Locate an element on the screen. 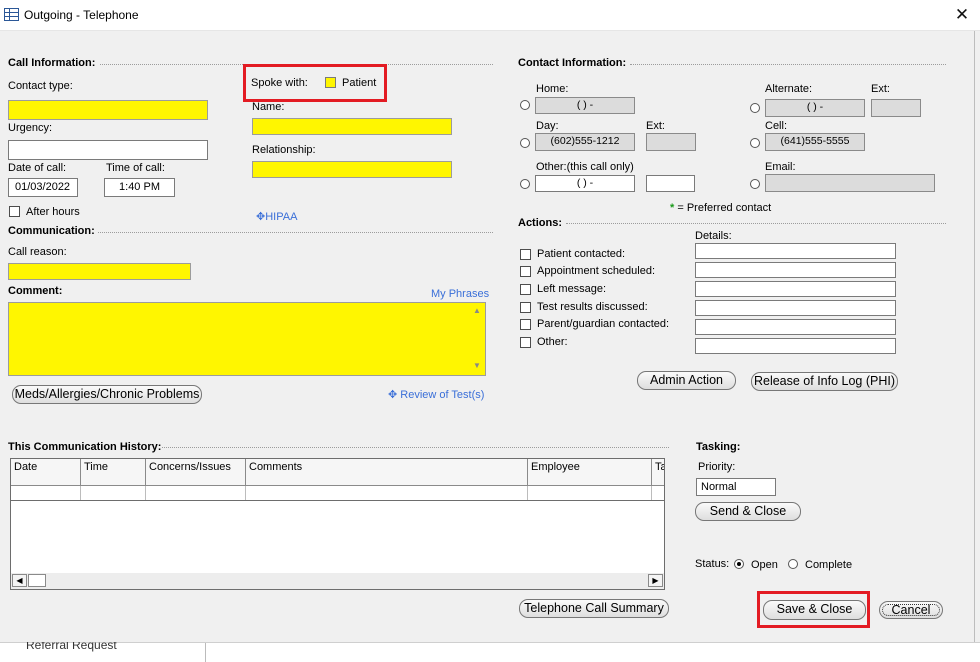 The image size is (980, 662). other-phone-field: ( ) - is located at coordinates (585, 183).